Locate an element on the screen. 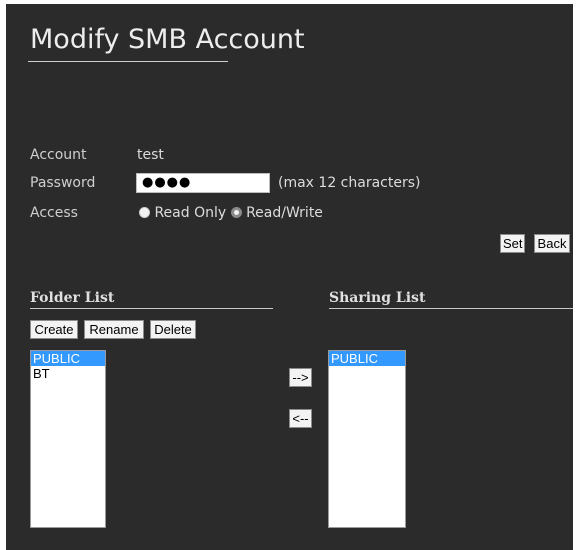  set-button: Set is located at coordinates (512, 243).